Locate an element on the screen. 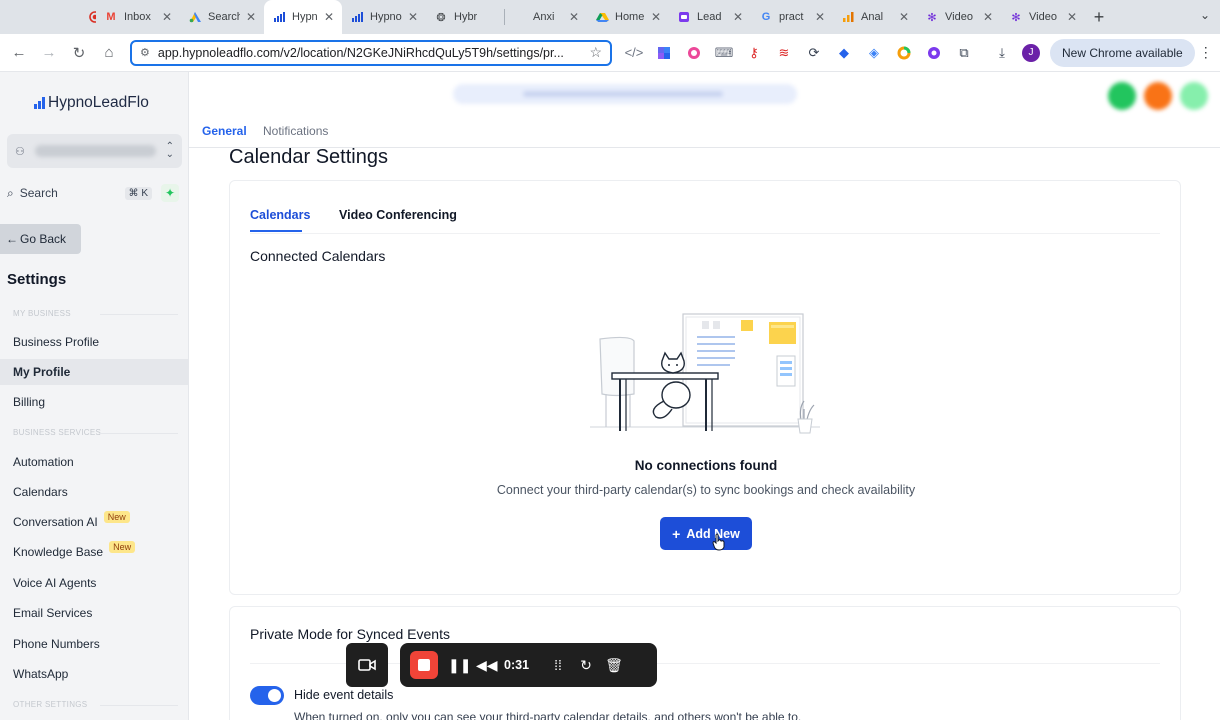 Image resolution: width=1220 pixels, height=720 pixels. section-label-other-settings: OTHER SETTINGS is located at coordinates (50, 704).